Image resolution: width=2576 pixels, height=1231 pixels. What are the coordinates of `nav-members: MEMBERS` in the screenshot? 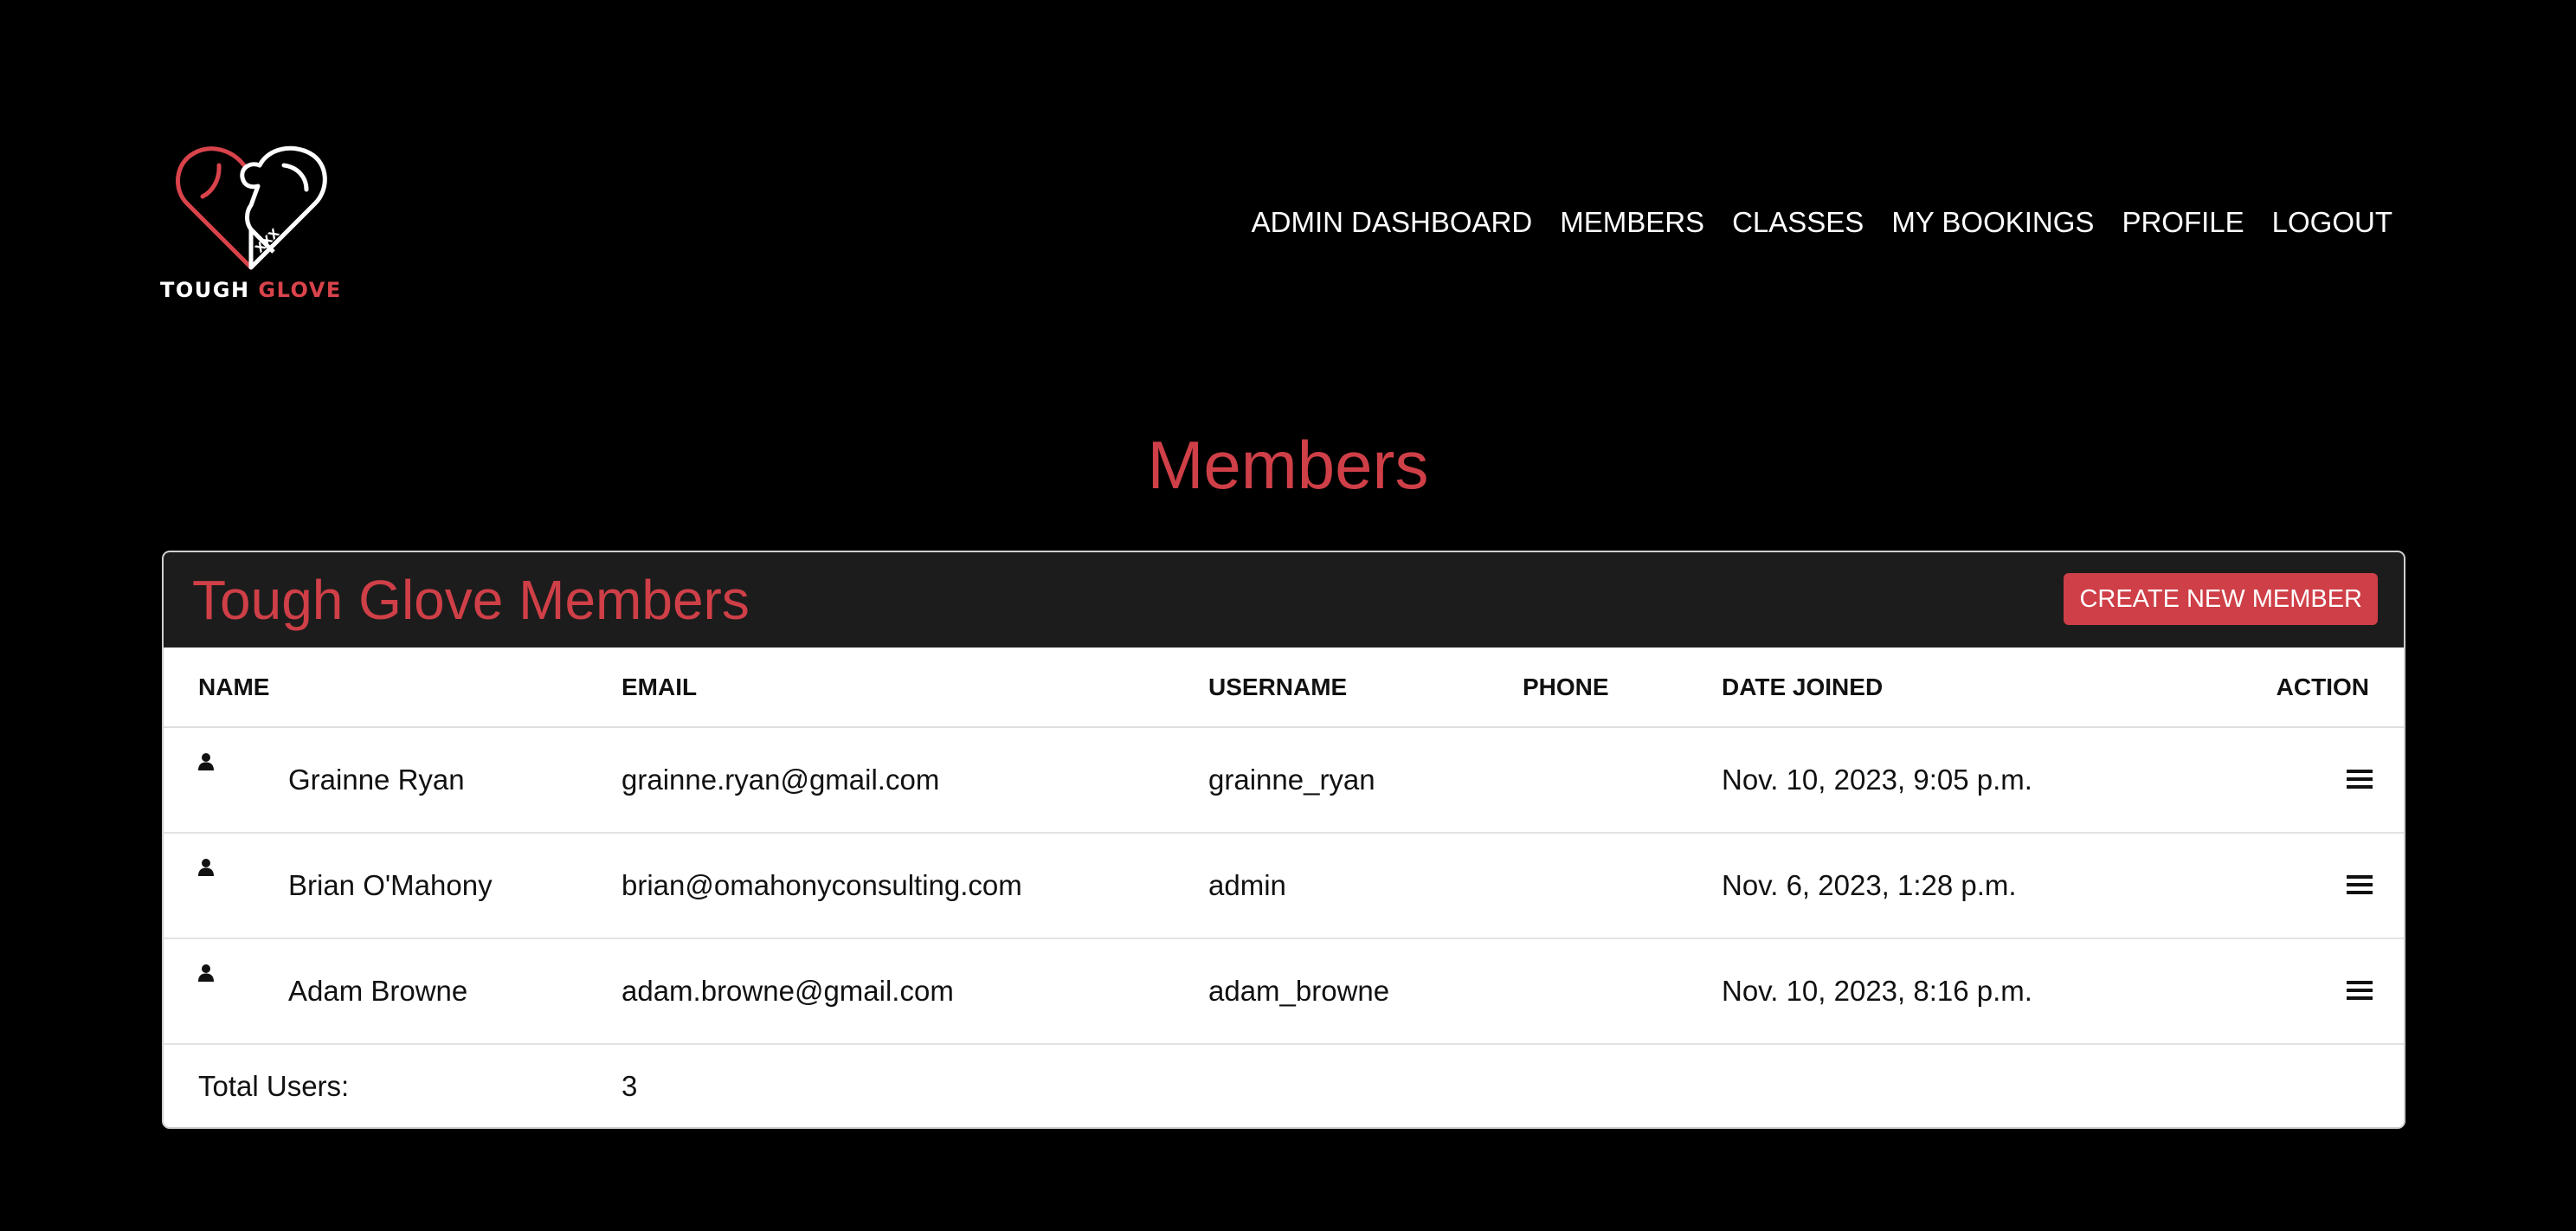 It's located at (1632, 222).